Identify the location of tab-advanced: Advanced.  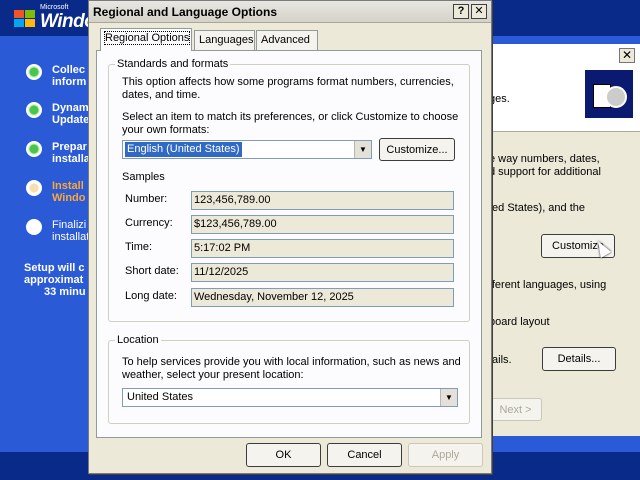
(287, 40).